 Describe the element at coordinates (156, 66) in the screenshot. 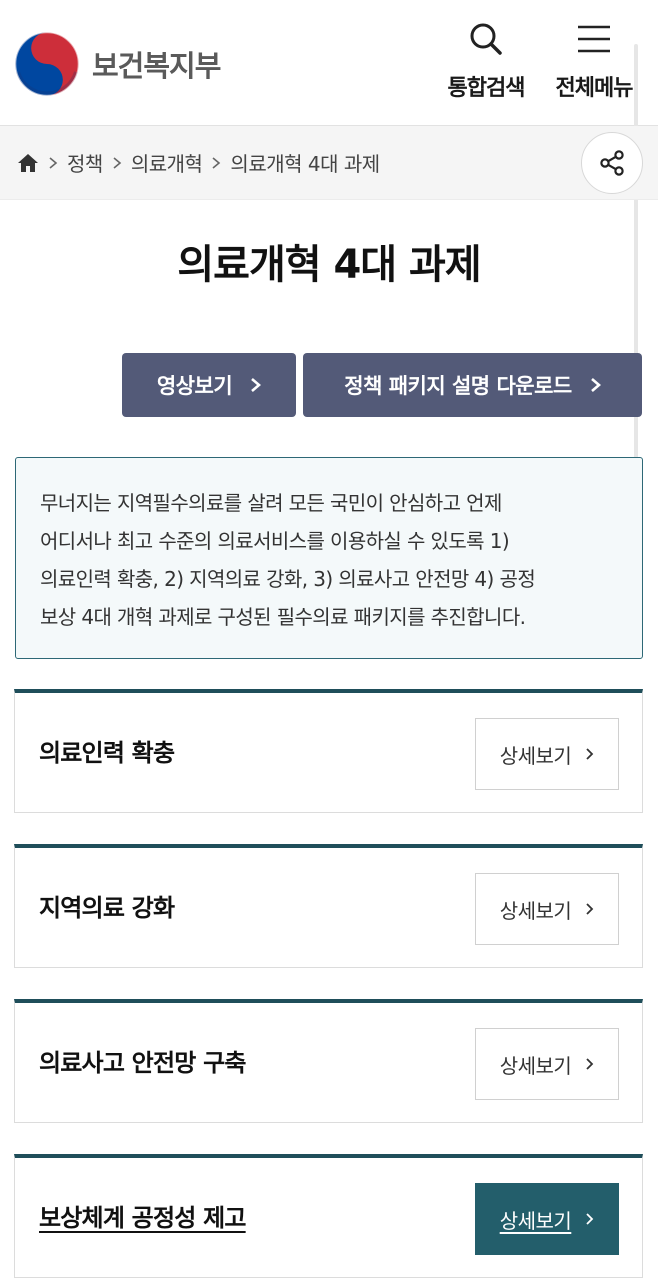

I see `logo-text: 보건복지부` at that location.